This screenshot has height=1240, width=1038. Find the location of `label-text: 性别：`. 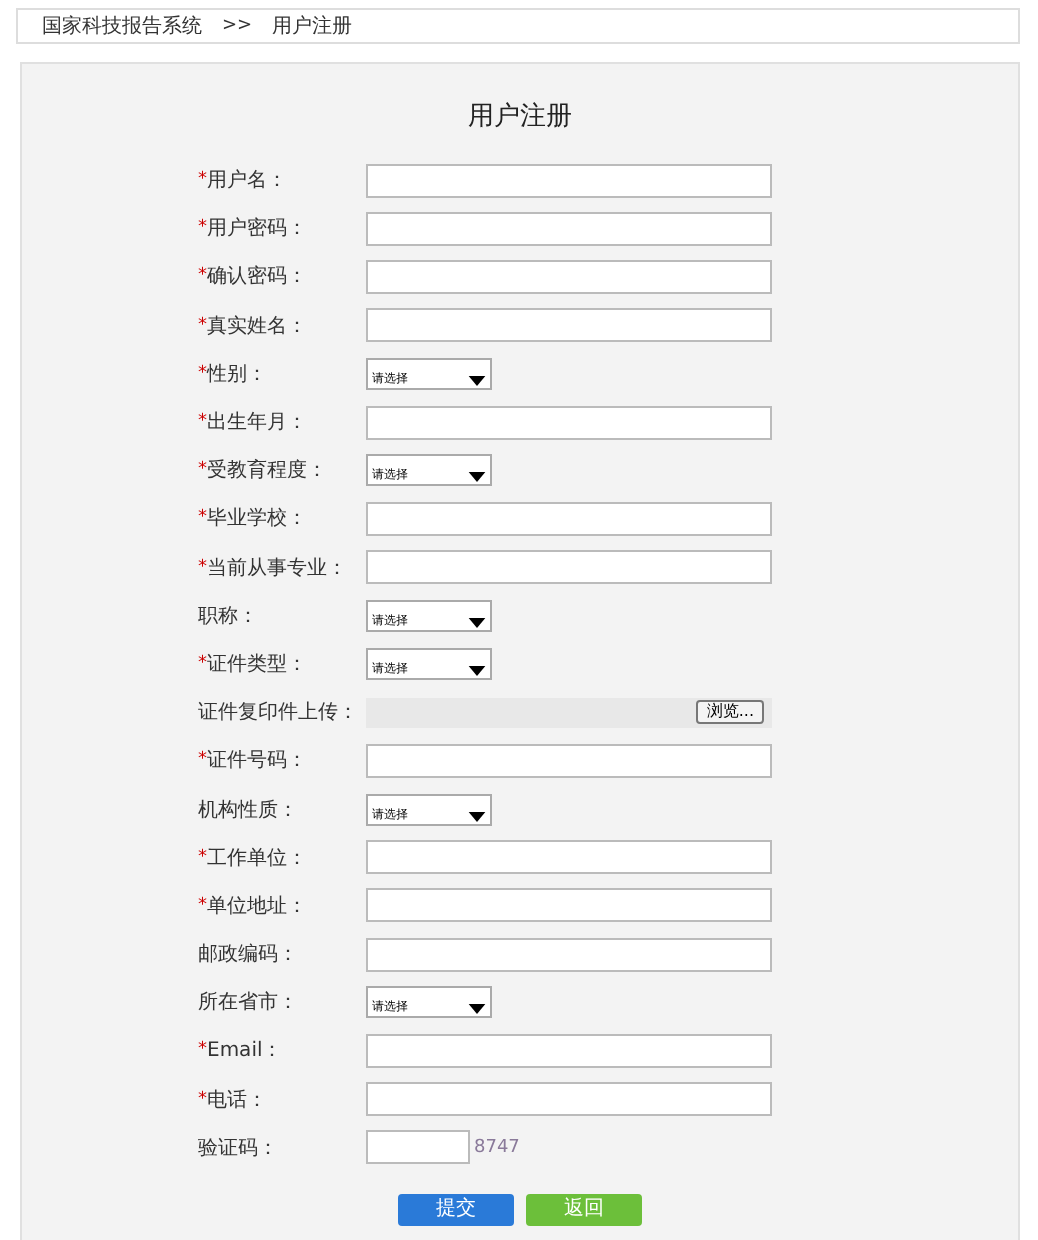

label-text: 性别： is located at coordinates (237, 374).